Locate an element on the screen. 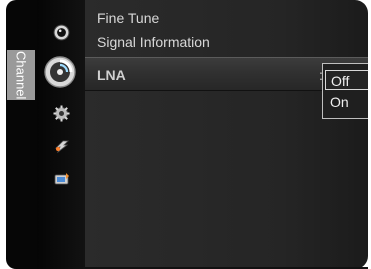 Image resolution: width=371 pixels, height=269 pixels. input-icon is located at coordinates (61, 145).